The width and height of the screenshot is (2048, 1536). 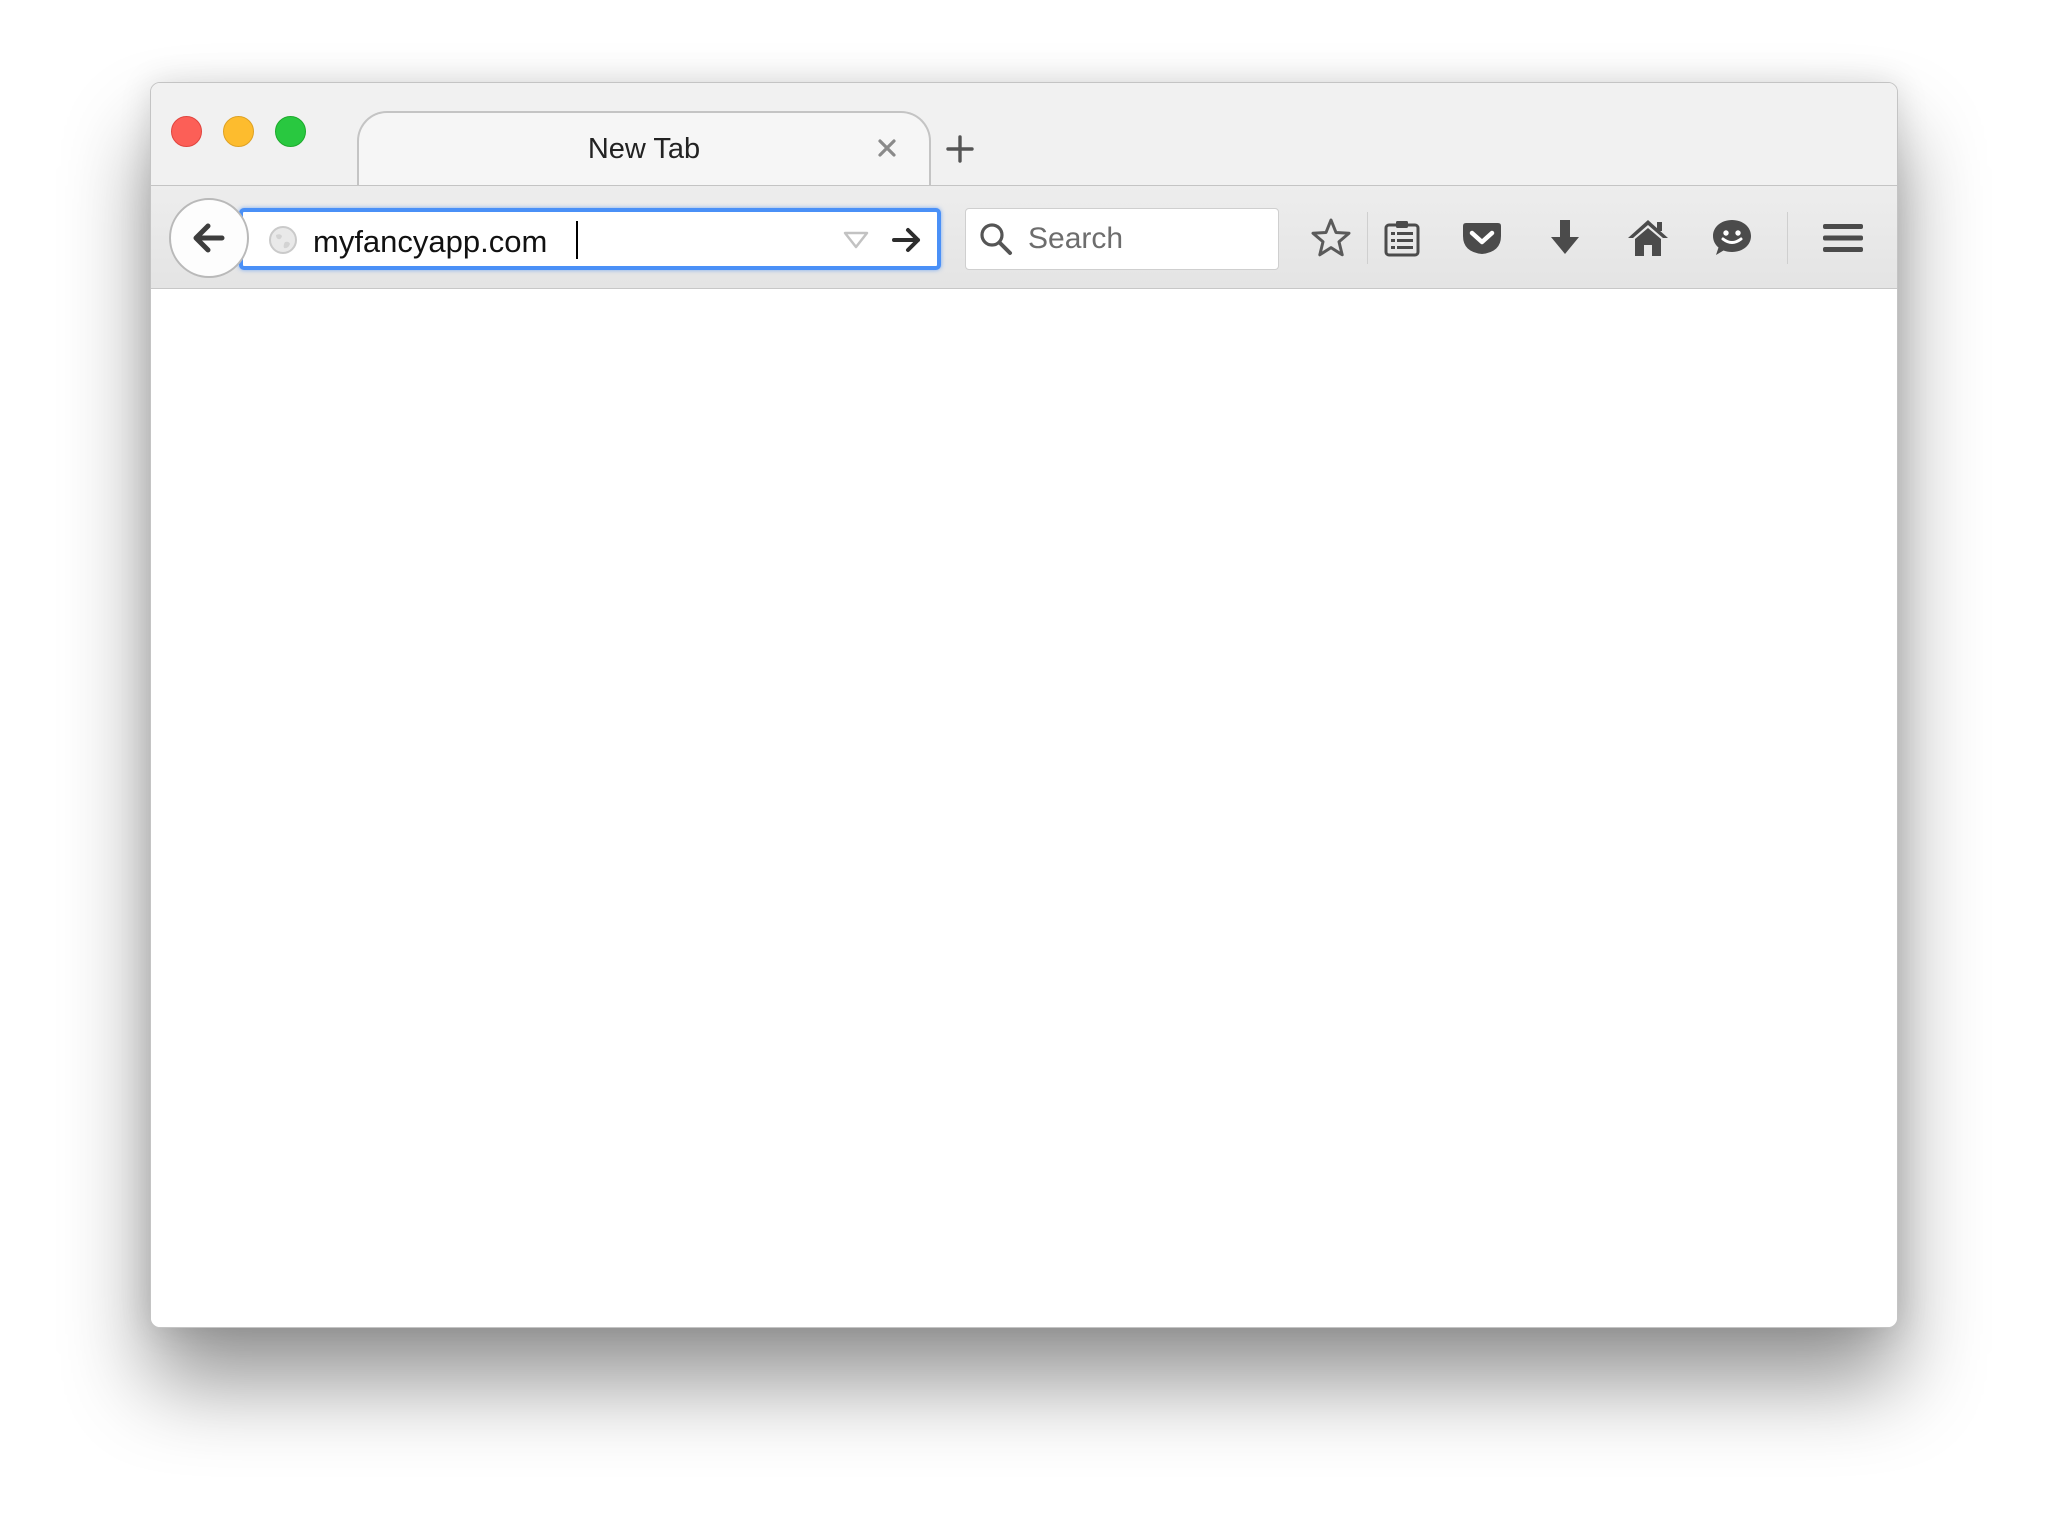 What do you see at coordinates (907, 240) in the screenshot?
I see `arrow-right-icon` at bounding box center [907, 240].